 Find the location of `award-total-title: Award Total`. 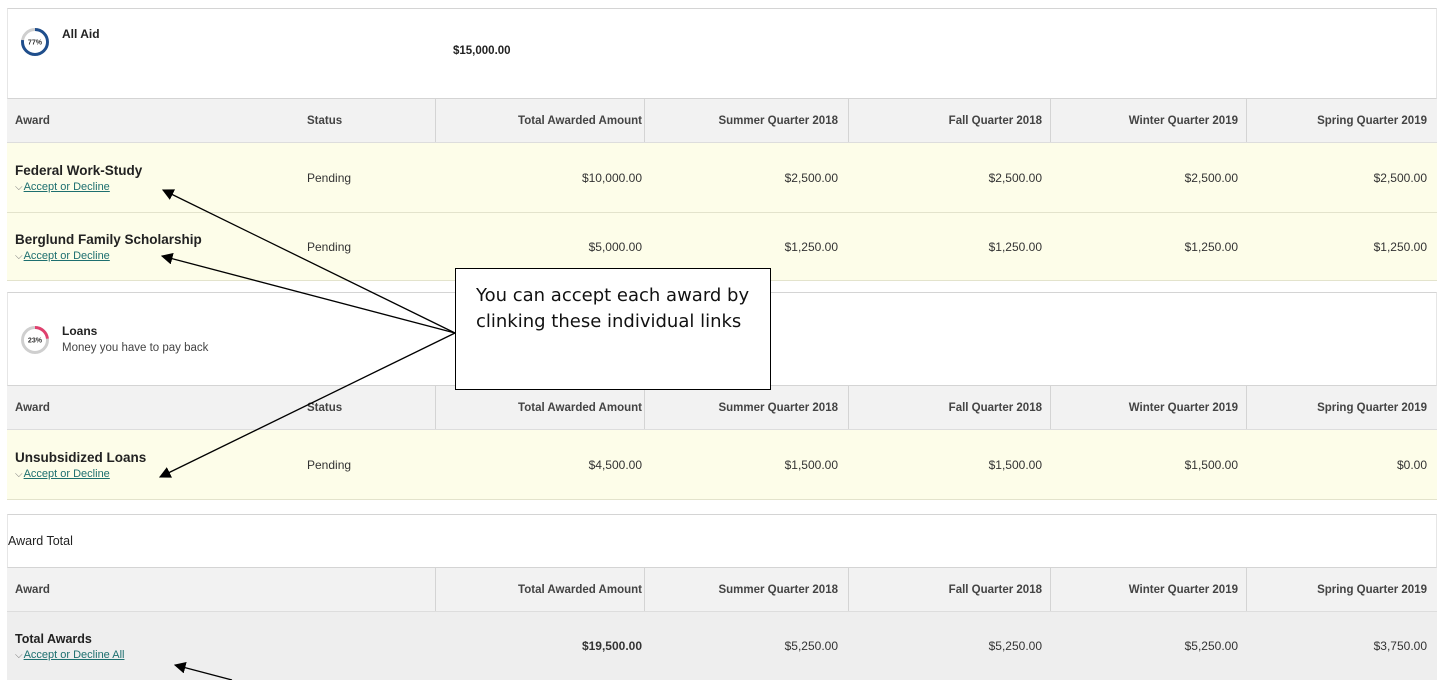

award-total-title: Award Total is located at coordinates (40, 541).